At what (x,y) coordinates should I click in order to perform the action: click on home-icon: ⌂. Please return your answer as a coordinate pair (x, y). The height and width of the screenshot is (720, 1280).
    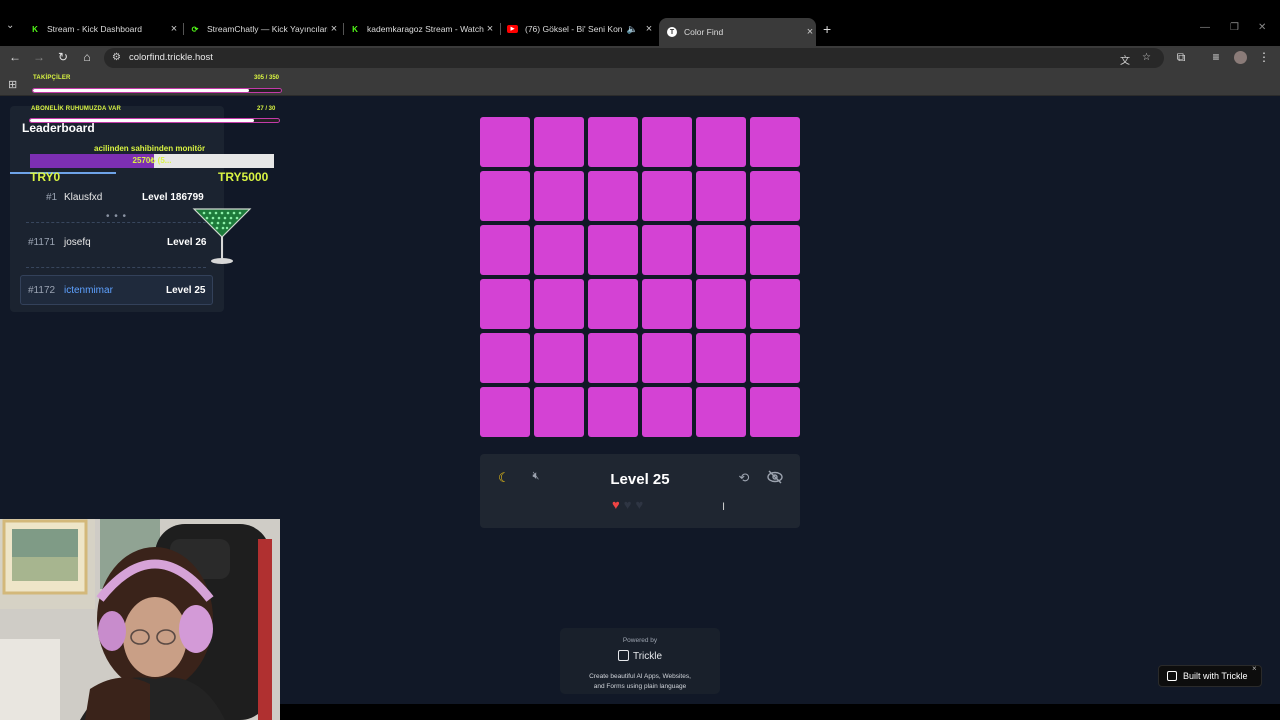
    Looking at the image, I should click on (87, 57).